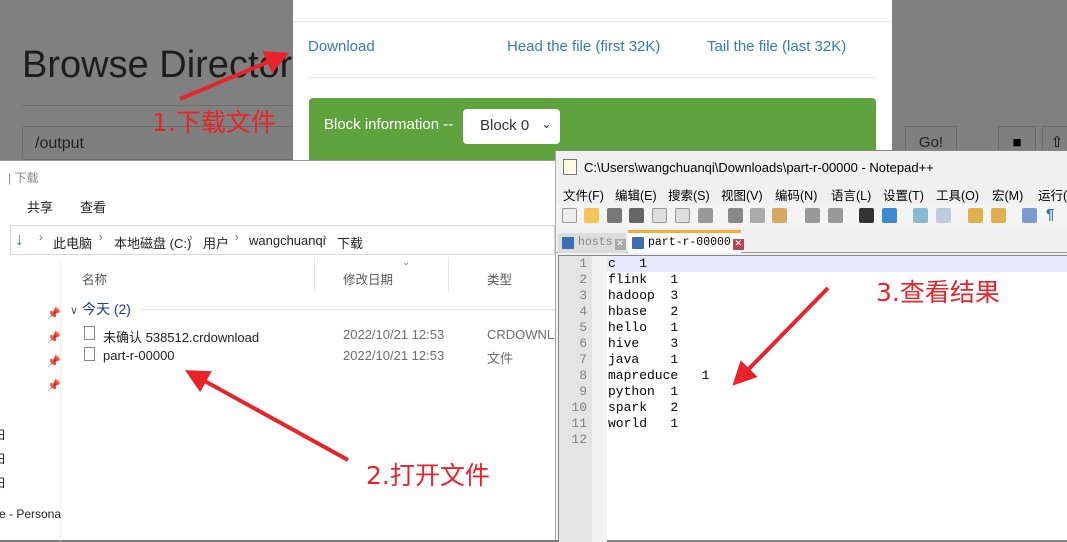 The image size is (1067, 542). I want to click on page-title: Browse Director, so click(157, 65).